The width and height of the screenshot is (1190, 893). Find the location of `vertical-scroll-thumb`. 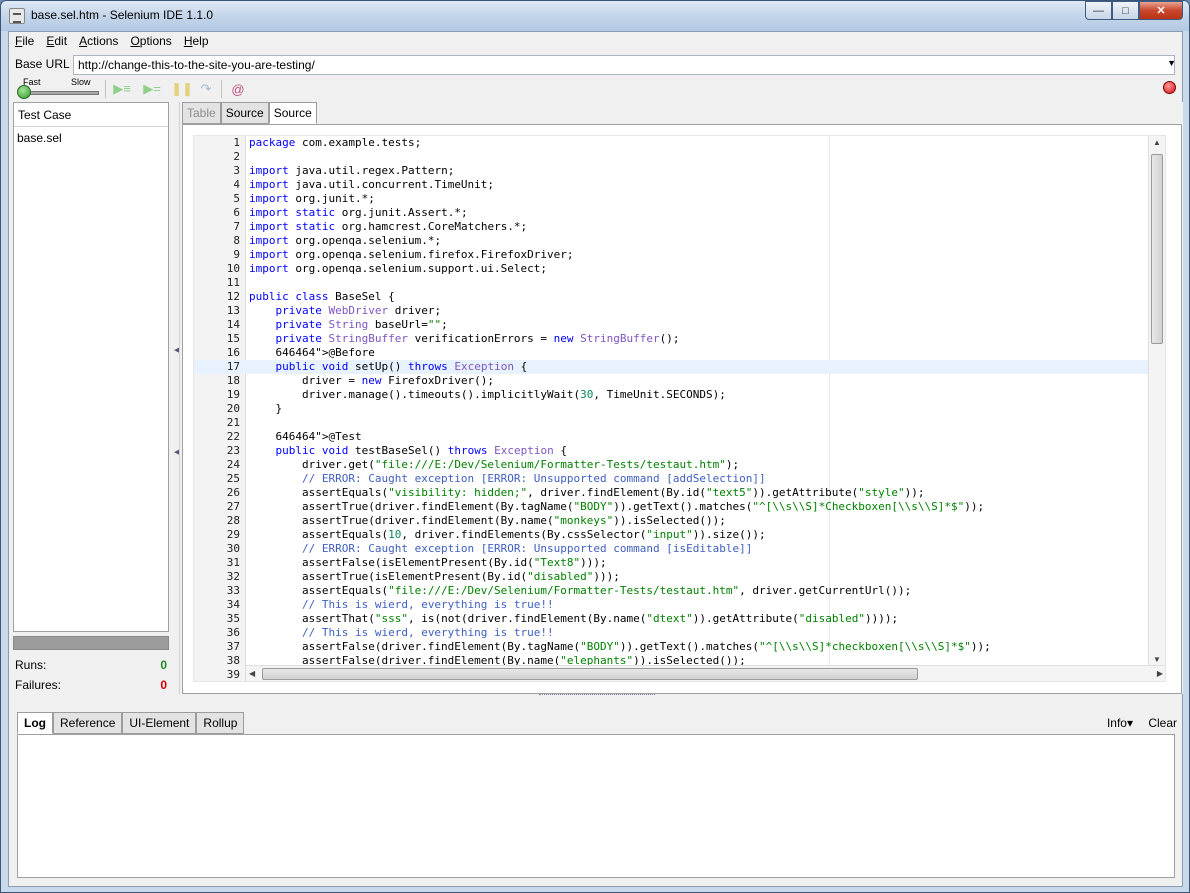

vertical-scroll-thumb is located at coordinates (1157, 249).